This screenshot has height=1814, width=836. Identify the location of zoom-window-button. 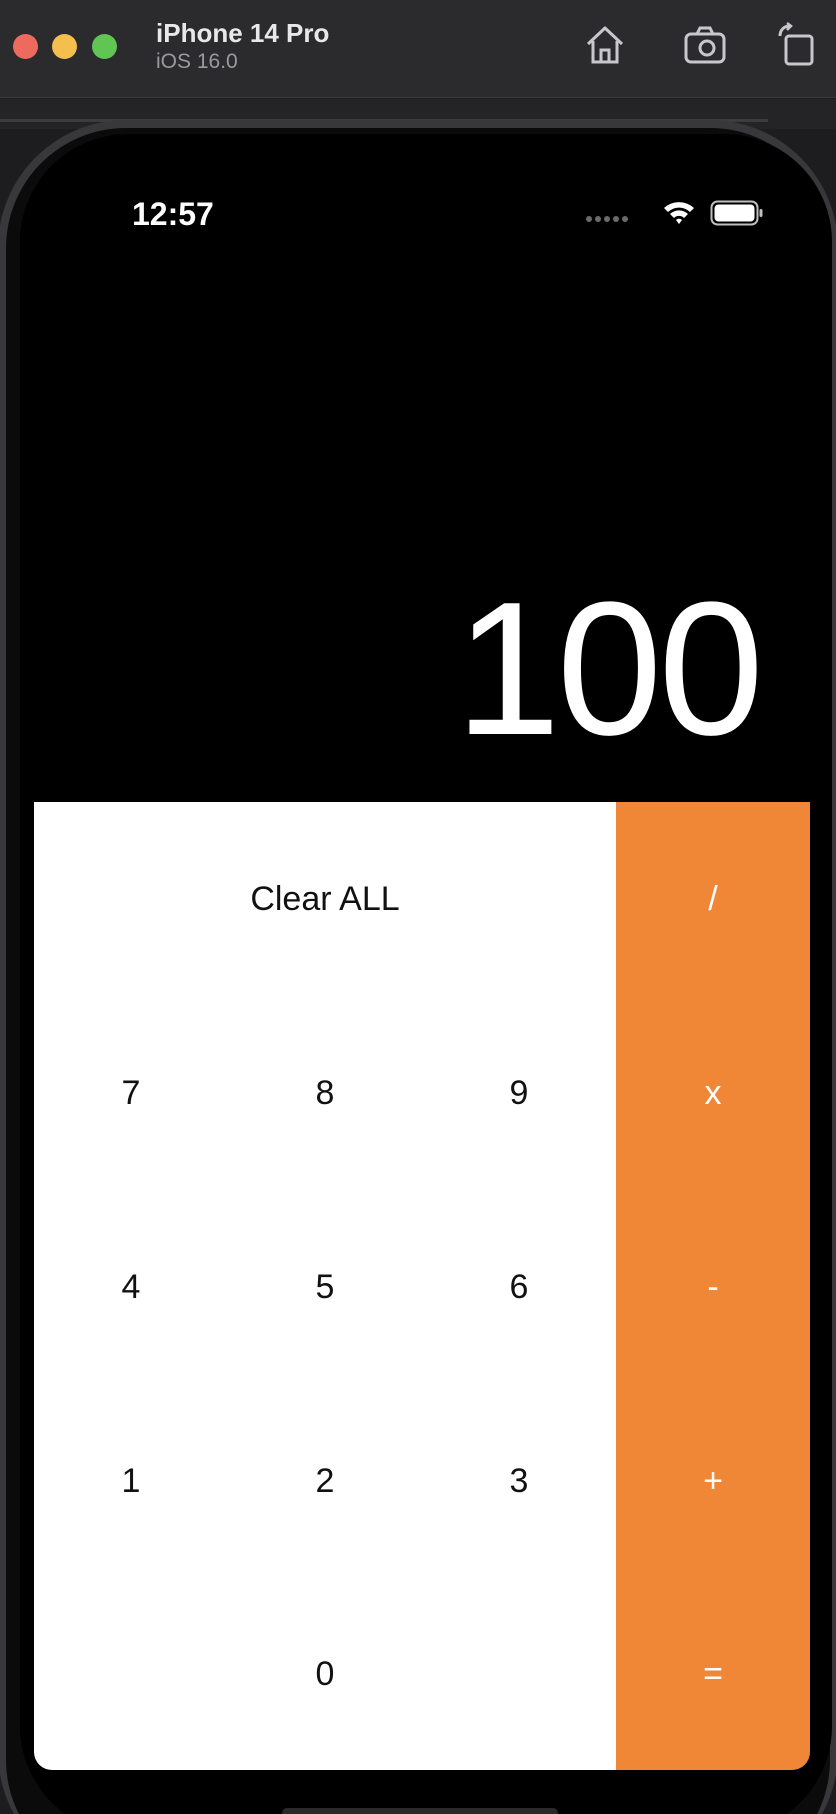
(104, 46).